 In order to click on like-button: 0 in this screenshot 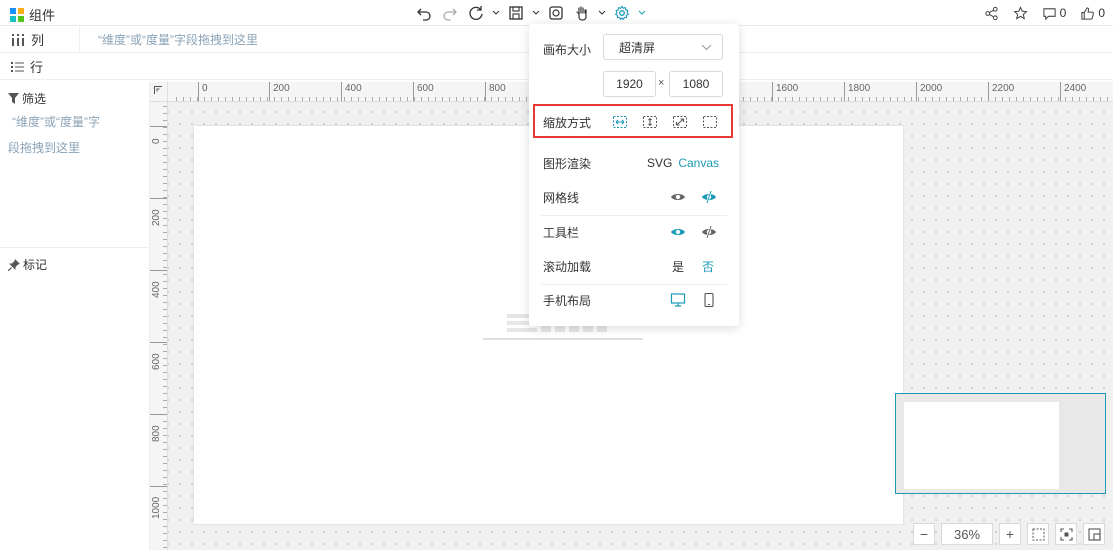, I will do `click(1092, 13)`.